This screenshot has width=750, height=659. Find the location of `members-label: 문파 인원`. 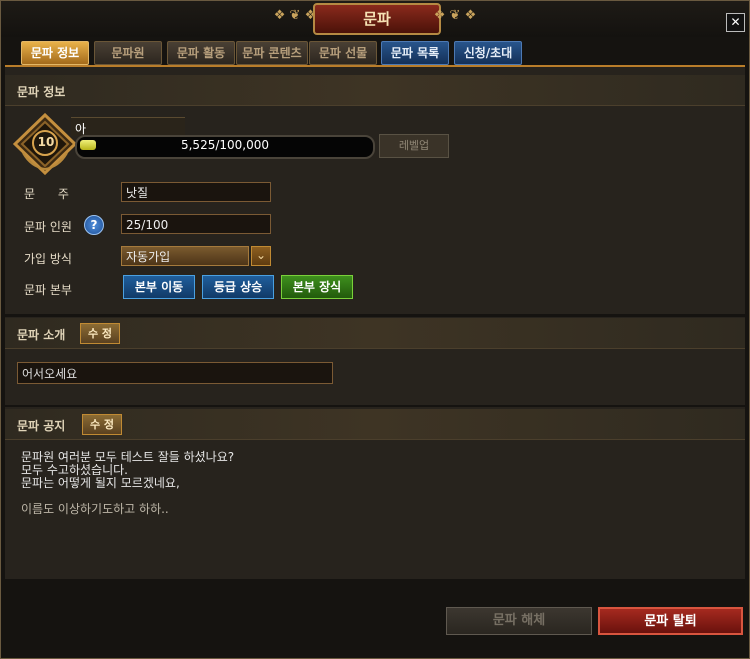

members-label: 문파 인원 is located at coordinates (48, 227).